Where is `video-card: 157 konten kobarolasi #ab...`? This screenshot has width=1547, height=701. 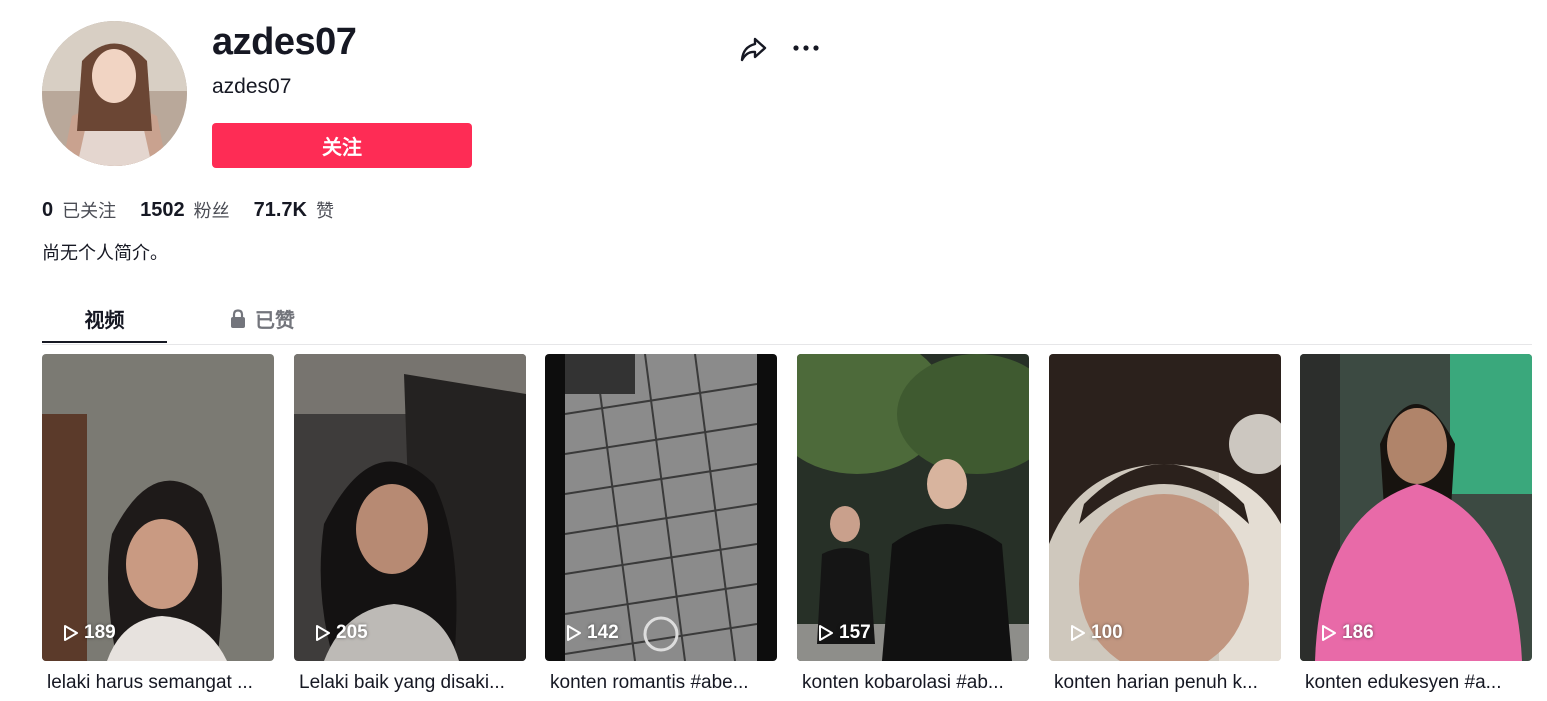
video-card: 157 konten kobarolasi #ab... is located at coordinates (913, 524).